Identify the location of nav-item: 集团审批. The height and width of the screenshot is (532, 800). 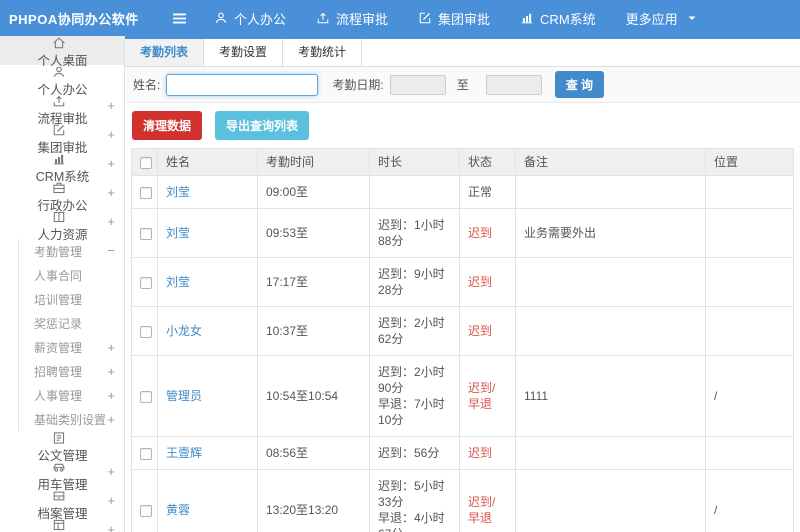
(454, 18).